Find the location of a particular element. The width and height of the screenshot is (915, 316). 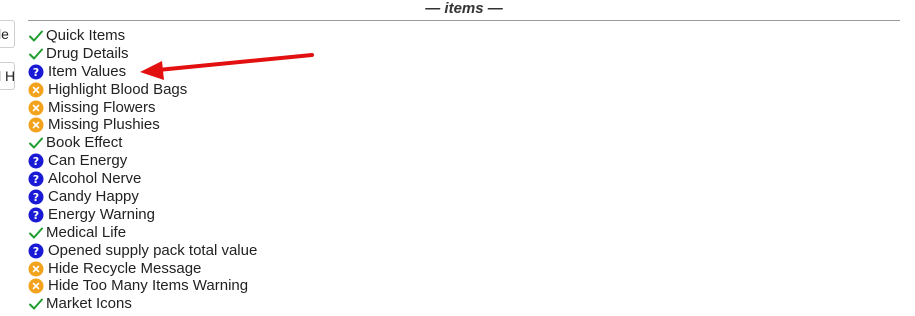

list-item: Missing Flowers is located at coordinates (142, 108).